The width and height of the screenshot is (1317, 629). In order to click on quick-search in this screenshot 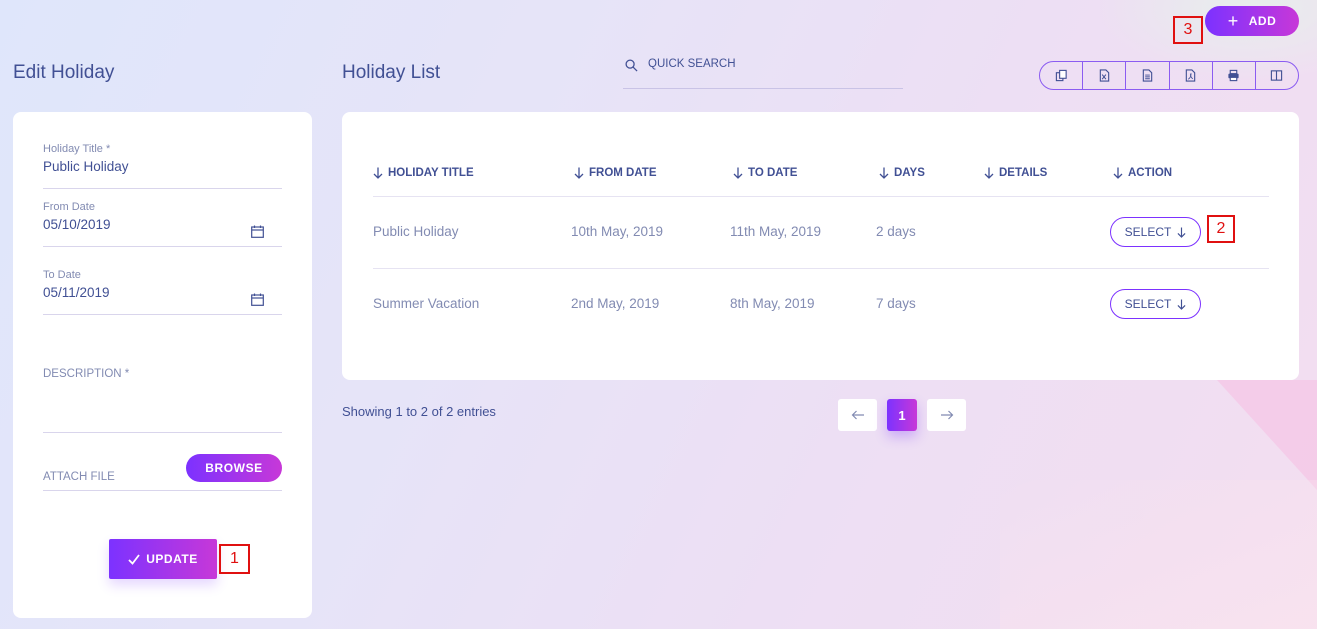, I will do `click(763, 72)`.